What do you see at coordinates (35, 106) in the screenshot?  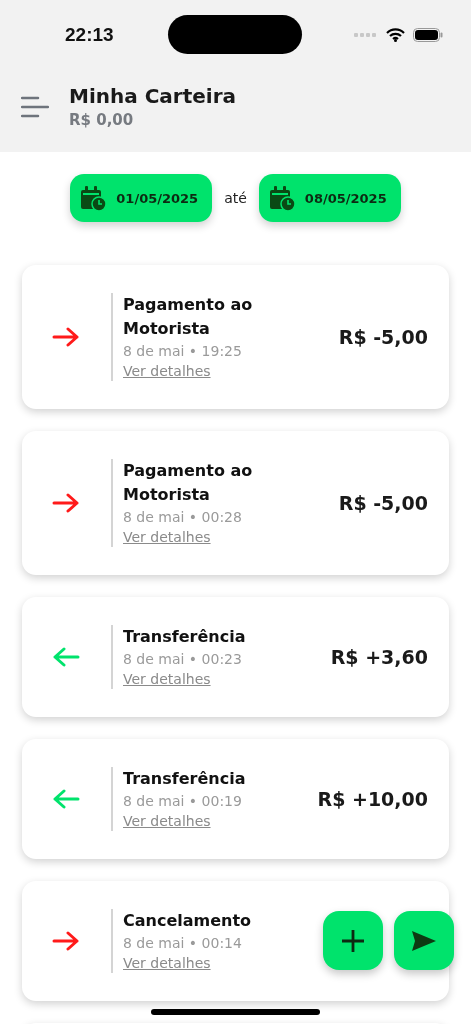 I see `menu-icon` at bounding box center [35, 106].